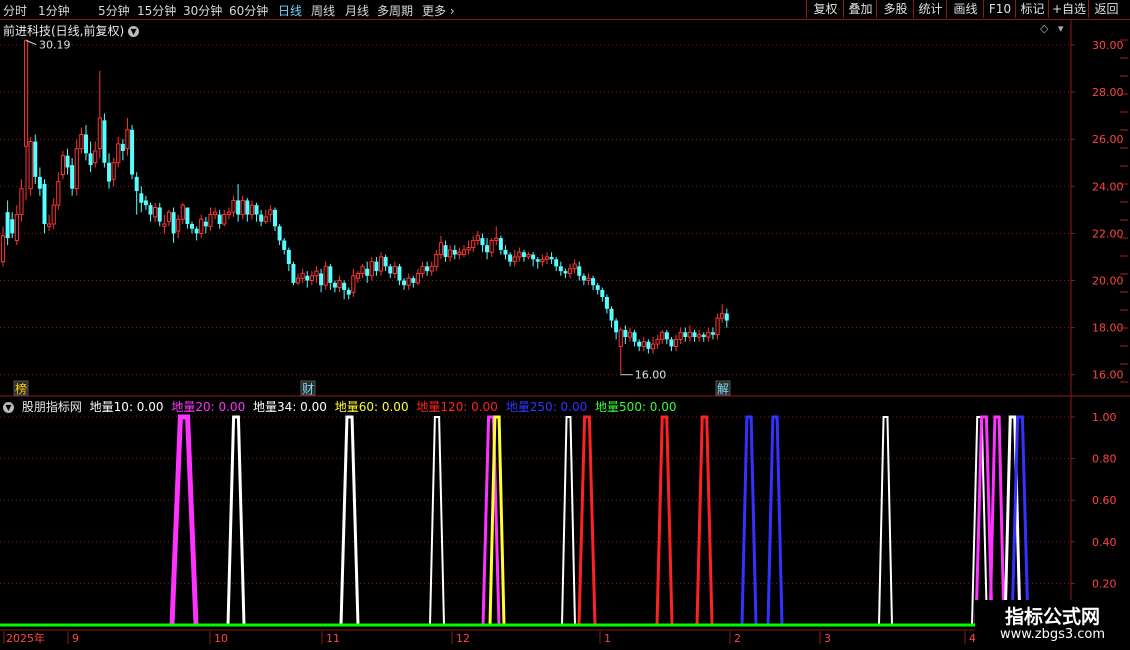 The width and height of the screenshot is (1130, 650). I want to click on period-tab-intraday: 分时, so click(15, 10).